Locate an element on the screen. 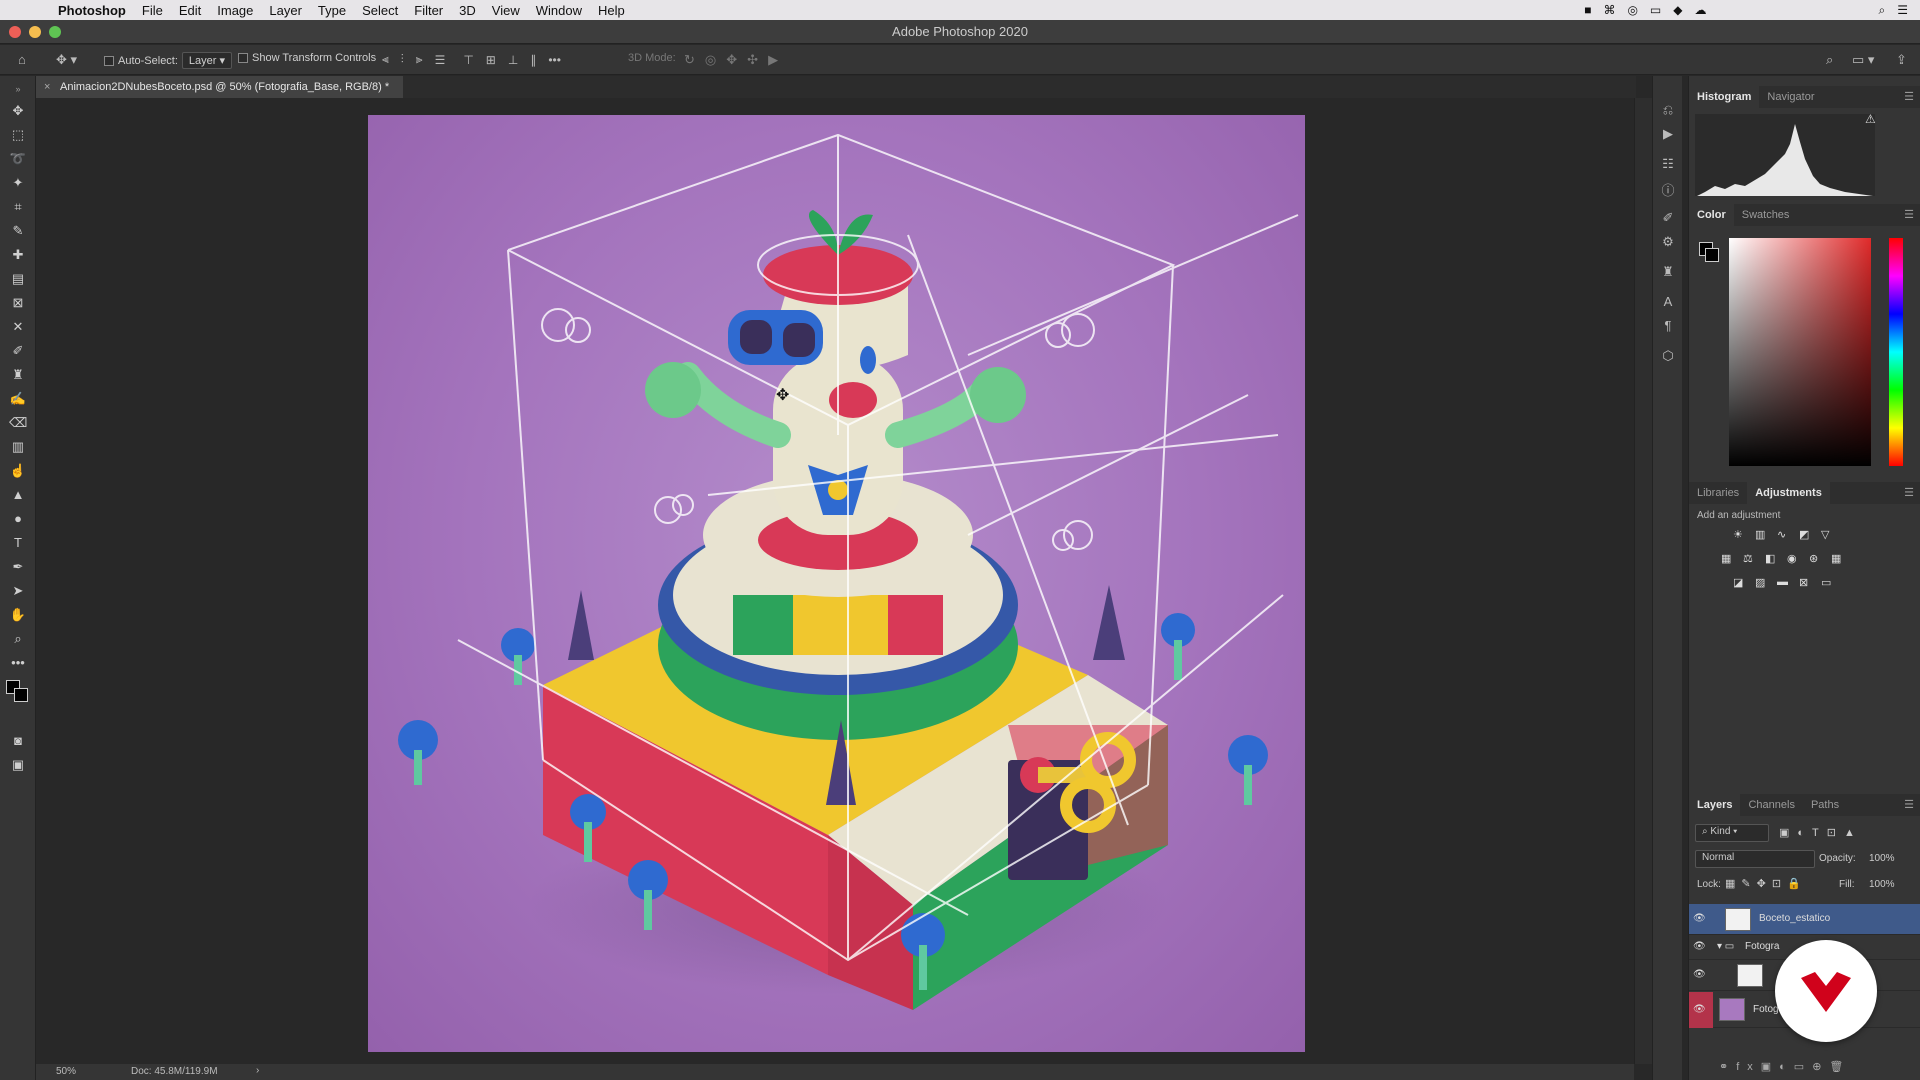  healing-brush-icon: ✚ is located at coordinates (18, 255).